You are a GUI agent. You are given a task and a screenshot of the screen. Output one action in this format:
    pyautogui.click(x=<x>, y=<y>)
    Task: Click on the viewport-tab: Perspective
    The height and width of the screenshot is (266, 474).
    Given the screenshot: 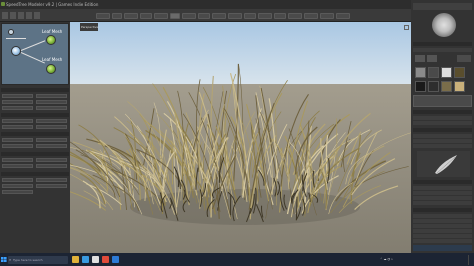 What is the action you would take?
    pyautogui.click(x=89, y=27)
    